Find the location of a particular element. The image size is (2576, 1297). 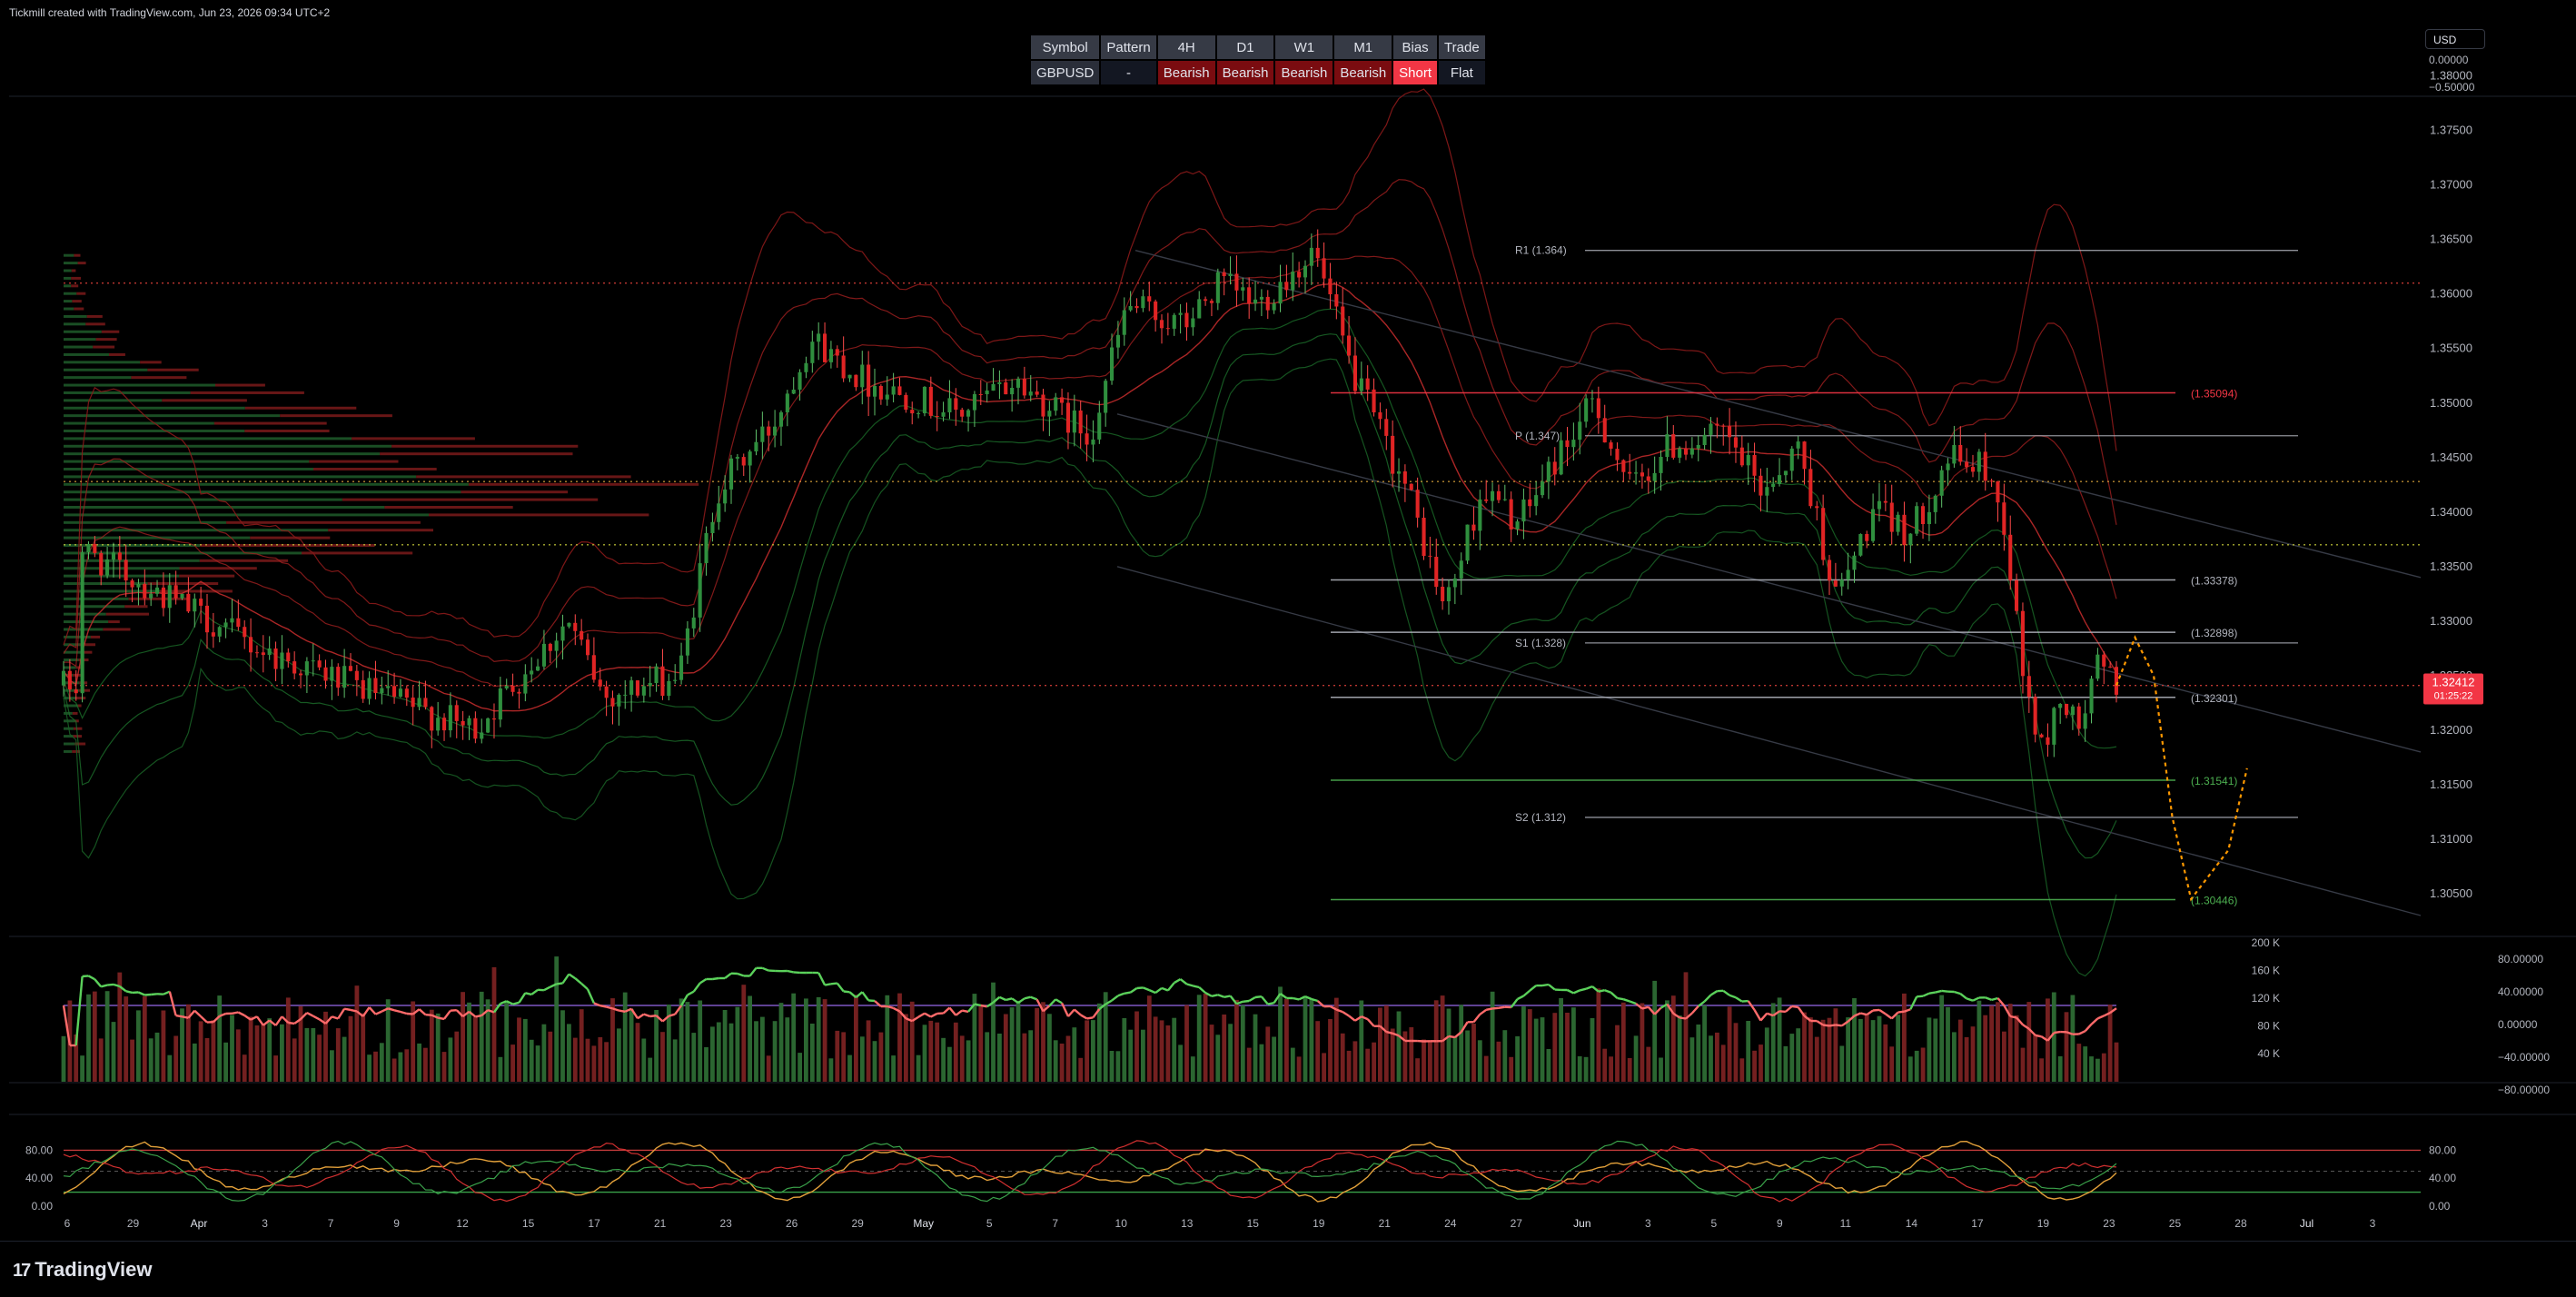

pivot-level-label: S2 (1.312) is located at coordinates (1540, 817).